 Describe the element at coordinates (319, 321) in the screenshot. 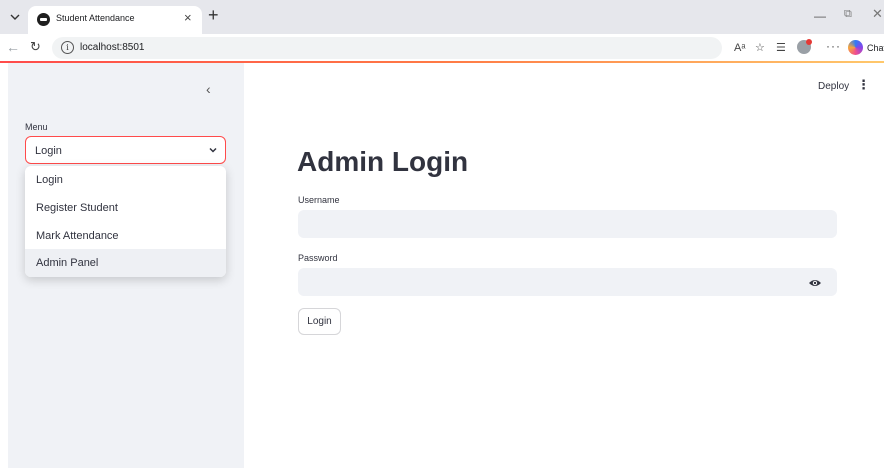

I see `login-button: Login` at that location.